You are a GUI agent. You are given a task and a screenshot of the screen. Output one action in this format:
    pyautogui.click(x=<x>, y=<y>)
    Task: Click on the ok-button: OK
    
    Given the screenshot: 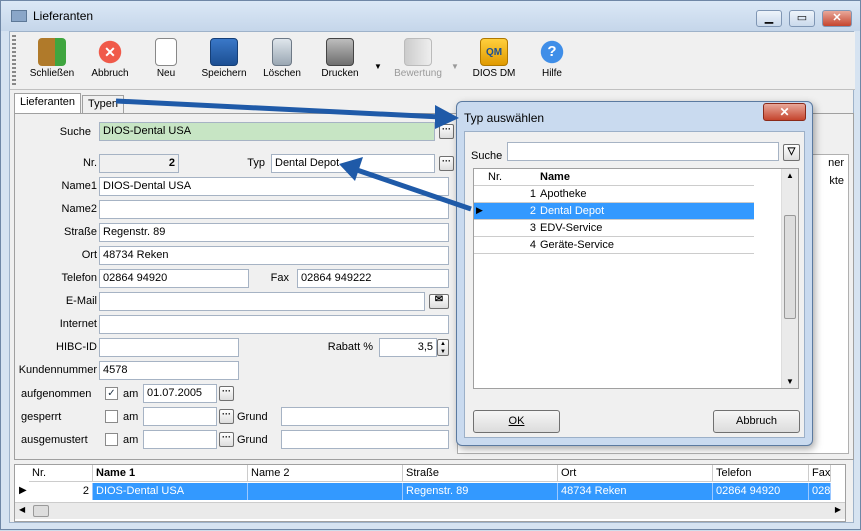 What is the action you would take?
    pyautogui.click(x=516, y=421)
    